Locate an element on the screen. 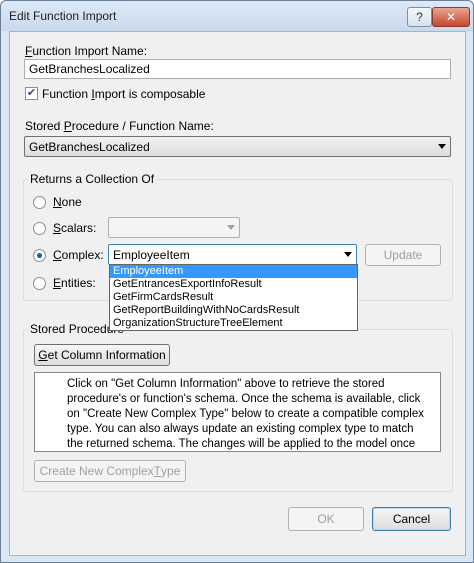  dropdown-item: GetReportBuildingWithNoCardsResult is located at coordinates (233, 310).